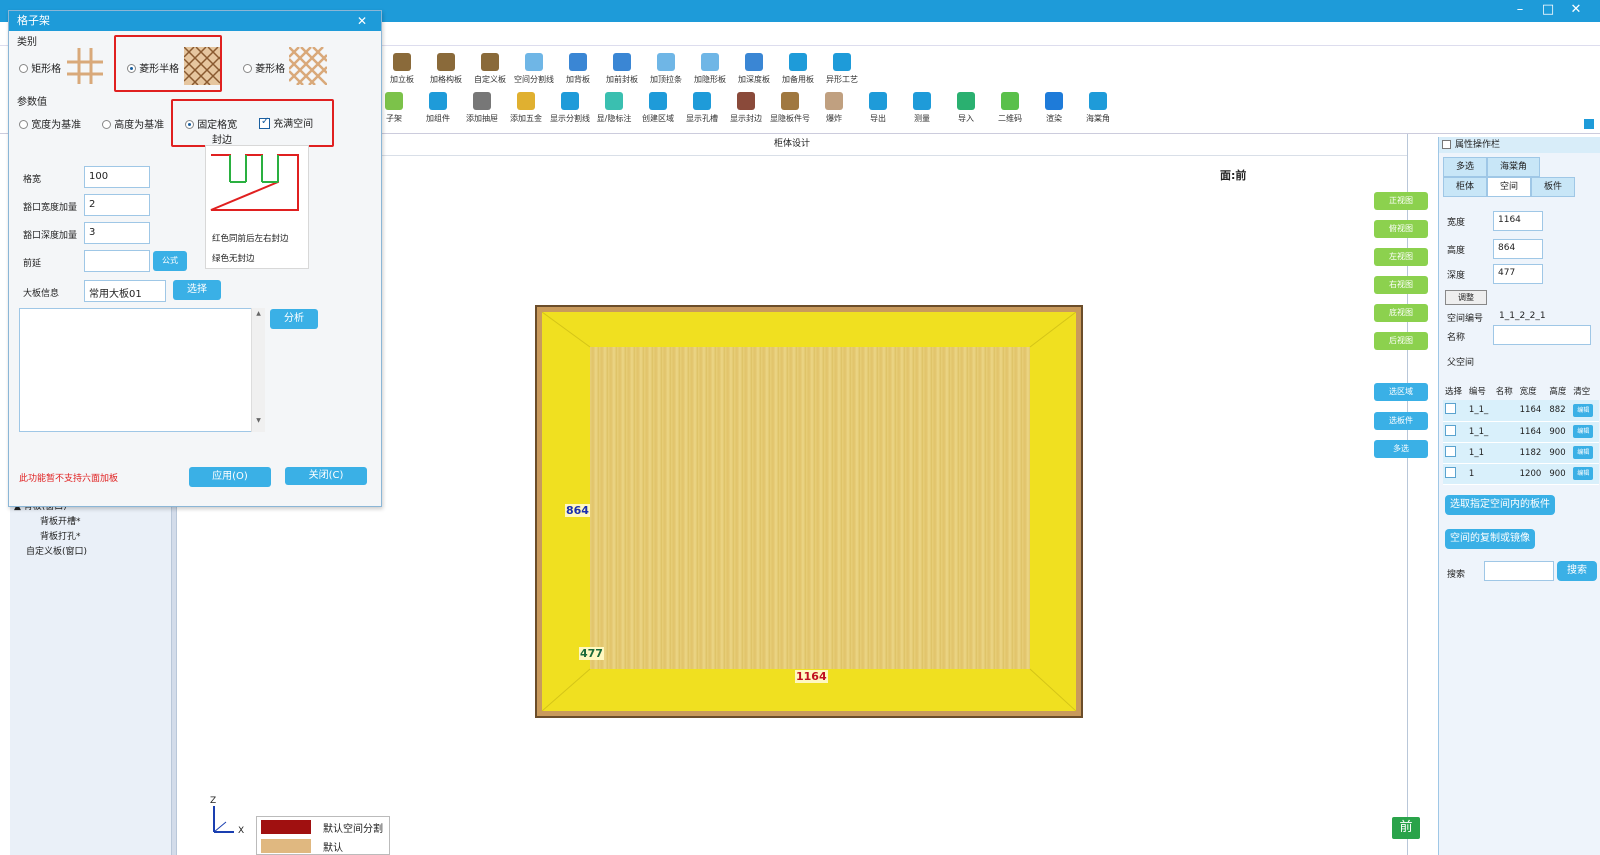 This screenshot has width=1600, height=855. I want to click on view-cube-front: 前, so click(1406, 828).